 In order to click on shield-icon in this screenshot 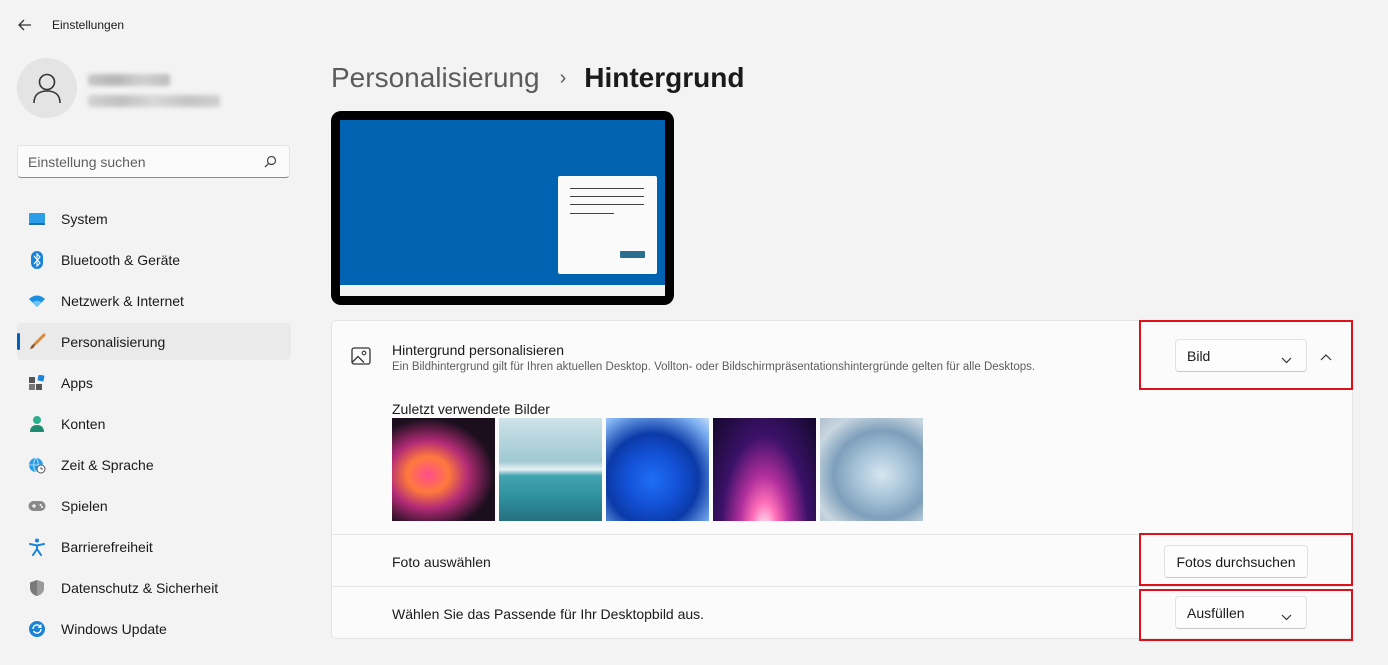, I will do `click(37, 588)`.